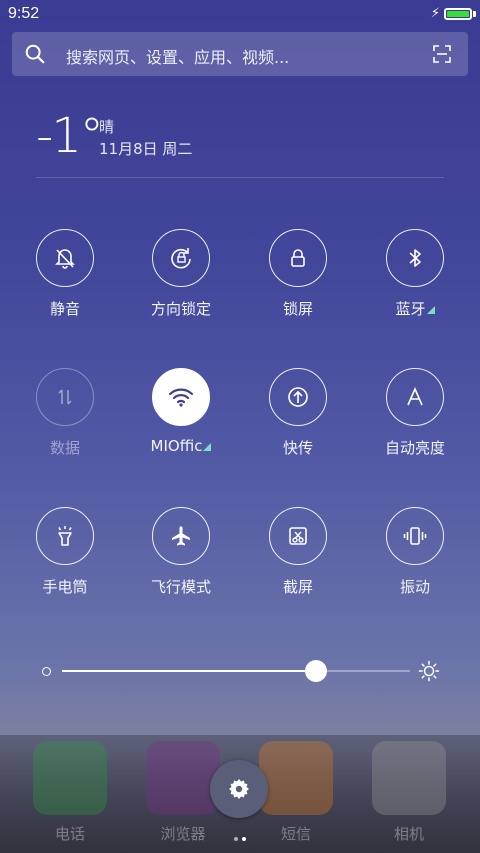 The height and width of the screenshot is (853, 480). Describe the element at coordinates (298, 397) in the screenshot. I see `share-upload-icon` at that location.